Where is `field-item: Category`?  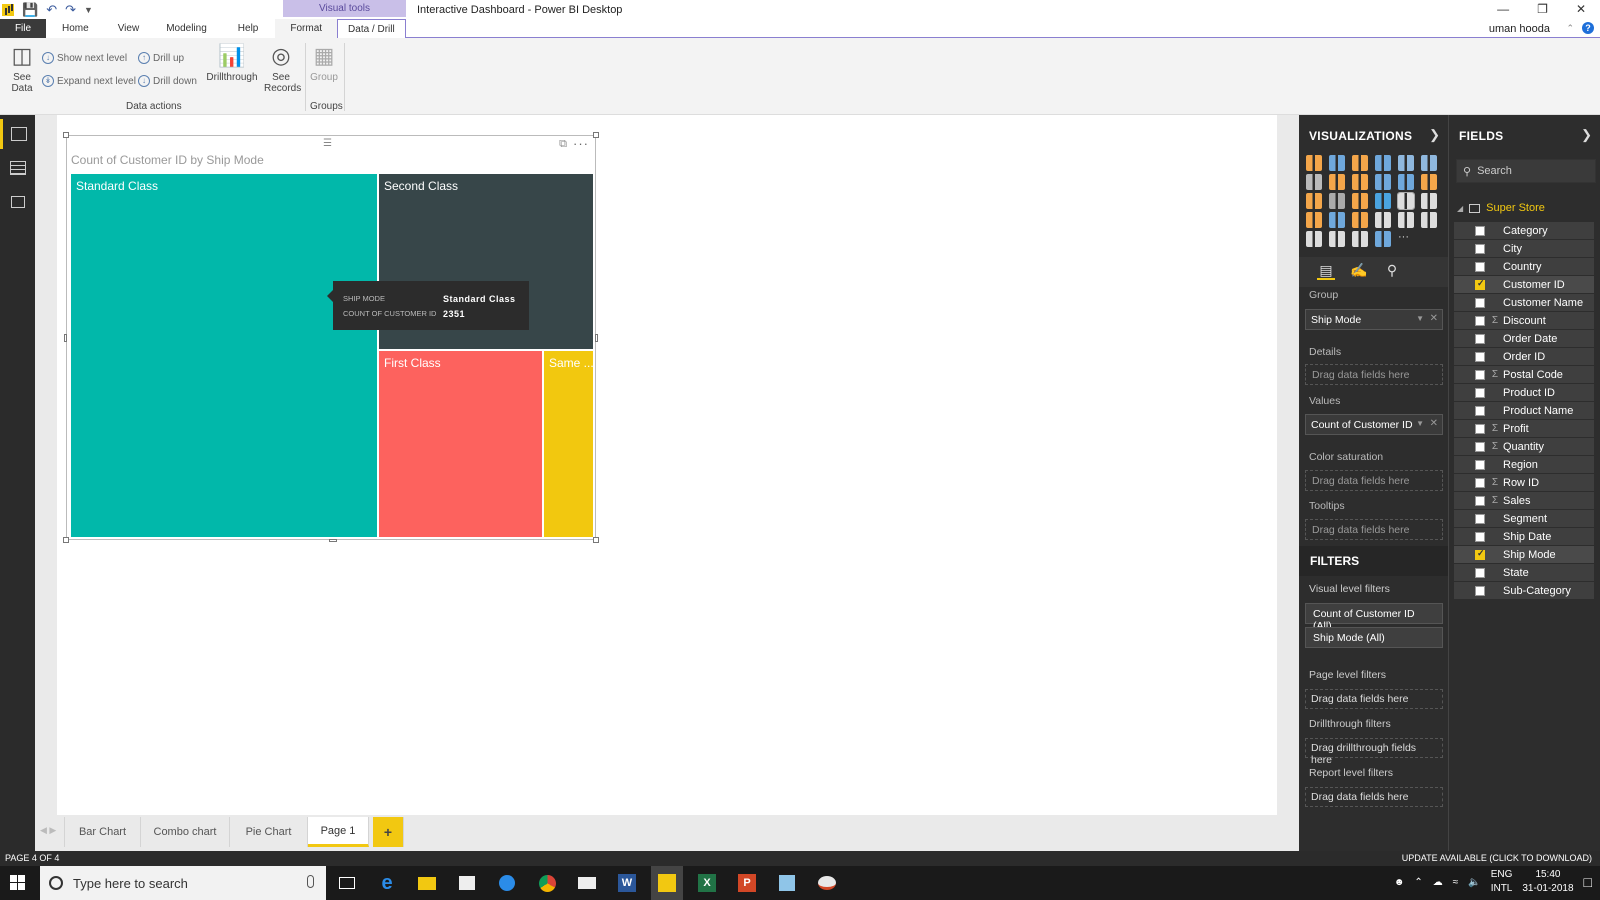 field-item: Category is located at coordinates (1524, 230).